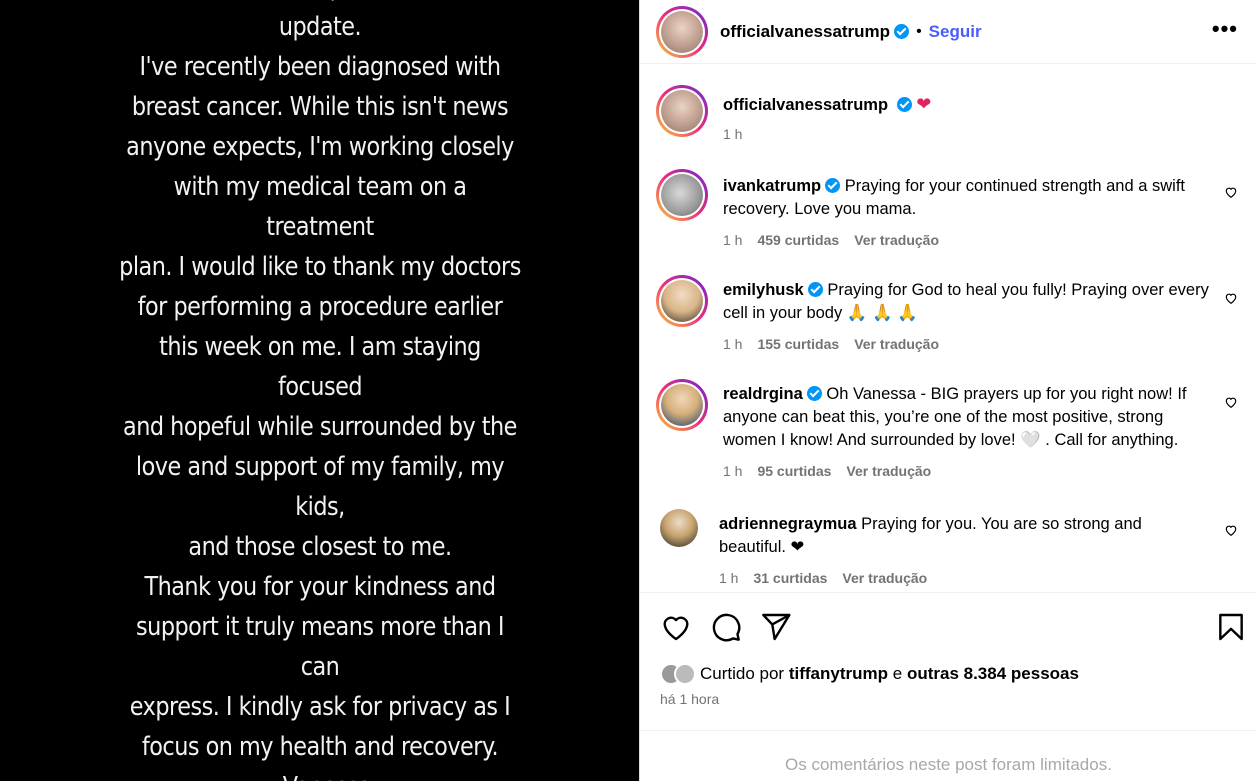  What do you see at coordinates (742, 673) in the screenshot?
I see `likes-prefix: Curtido por` at bounding box center [742, 673].